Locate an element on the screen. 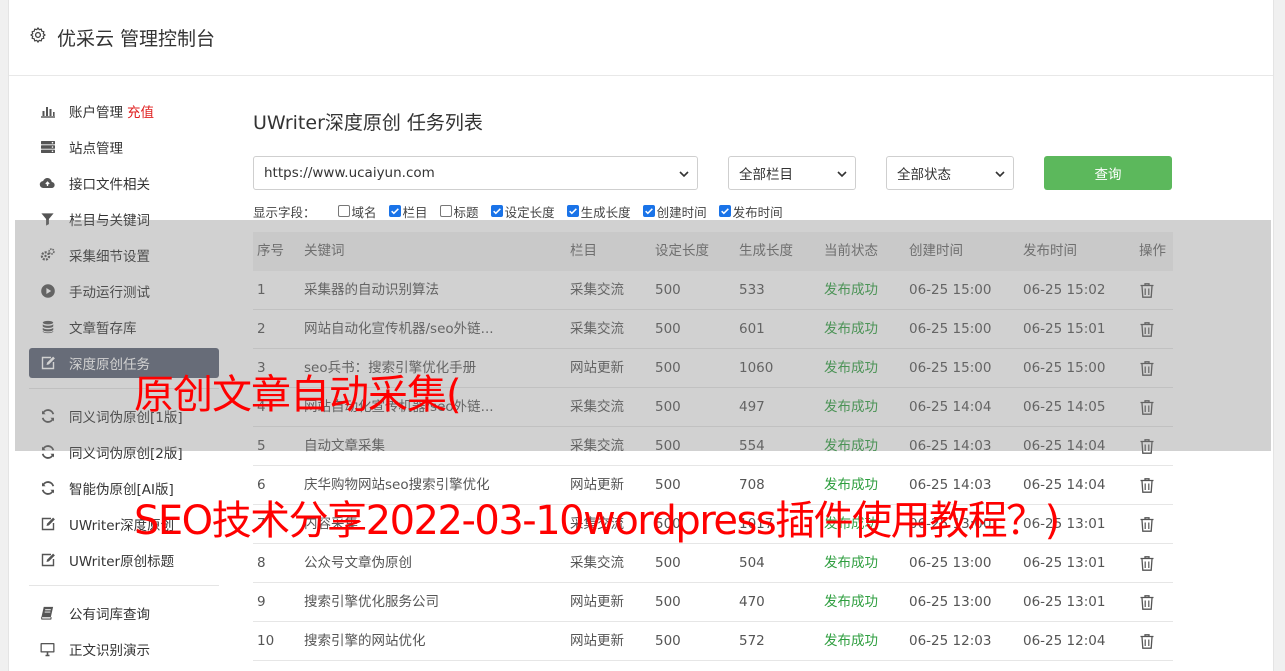  table-cell: 10 is located at coordinates (266, 641).